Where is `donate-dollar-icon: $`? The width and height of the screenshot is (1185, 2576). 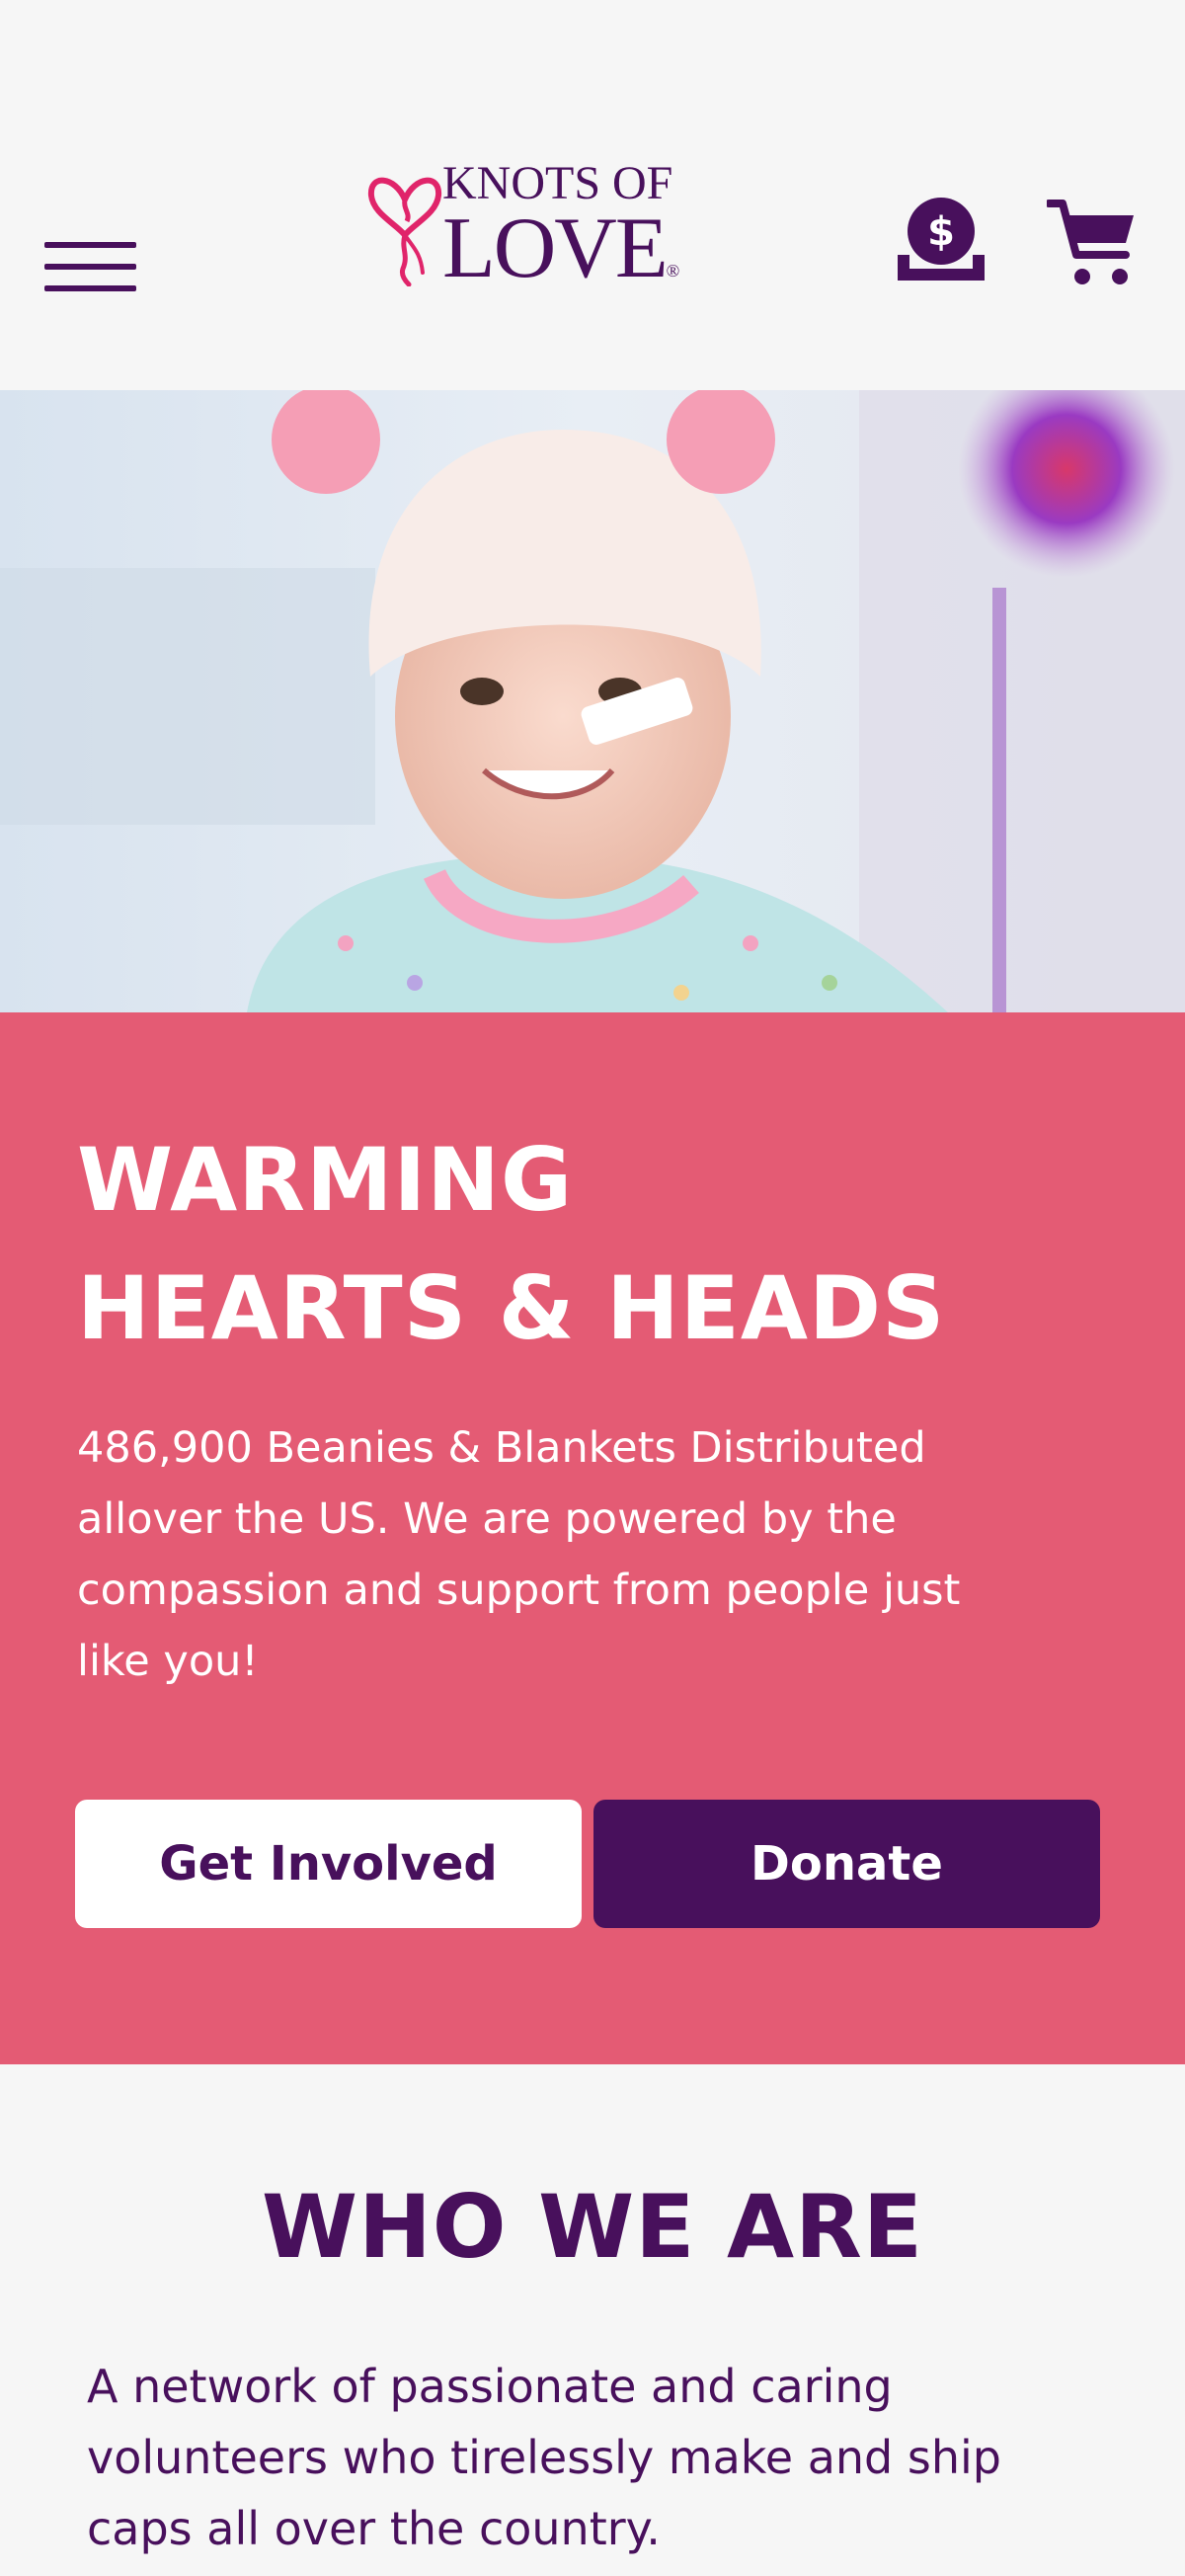
donate-dollar-icon: $ is located at coordinates (941, 239).